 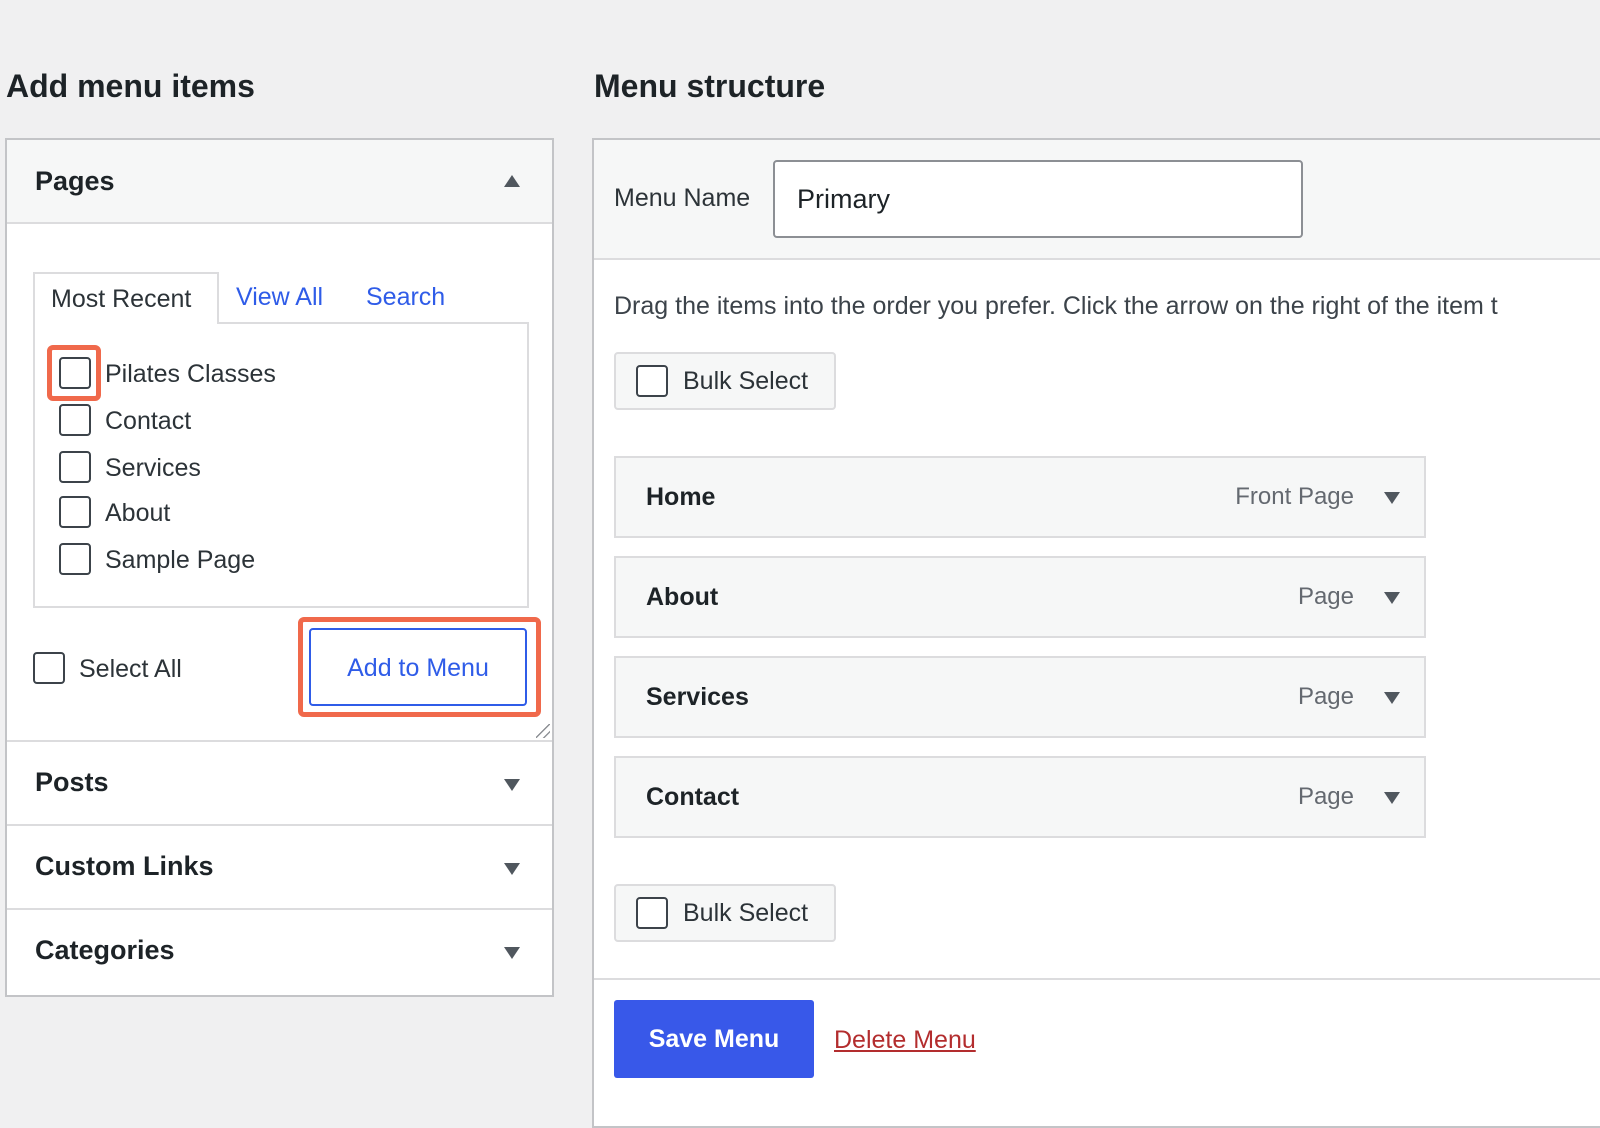 I want to click on page-item-label: Sample Page, so click(x=180, y=560).